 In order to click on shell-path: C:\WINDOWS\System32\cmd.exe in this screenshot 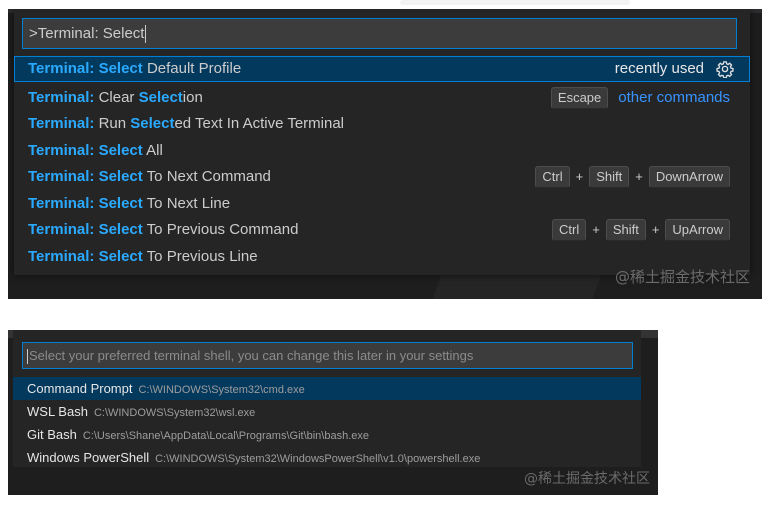, I will do `click(221, 390)`.